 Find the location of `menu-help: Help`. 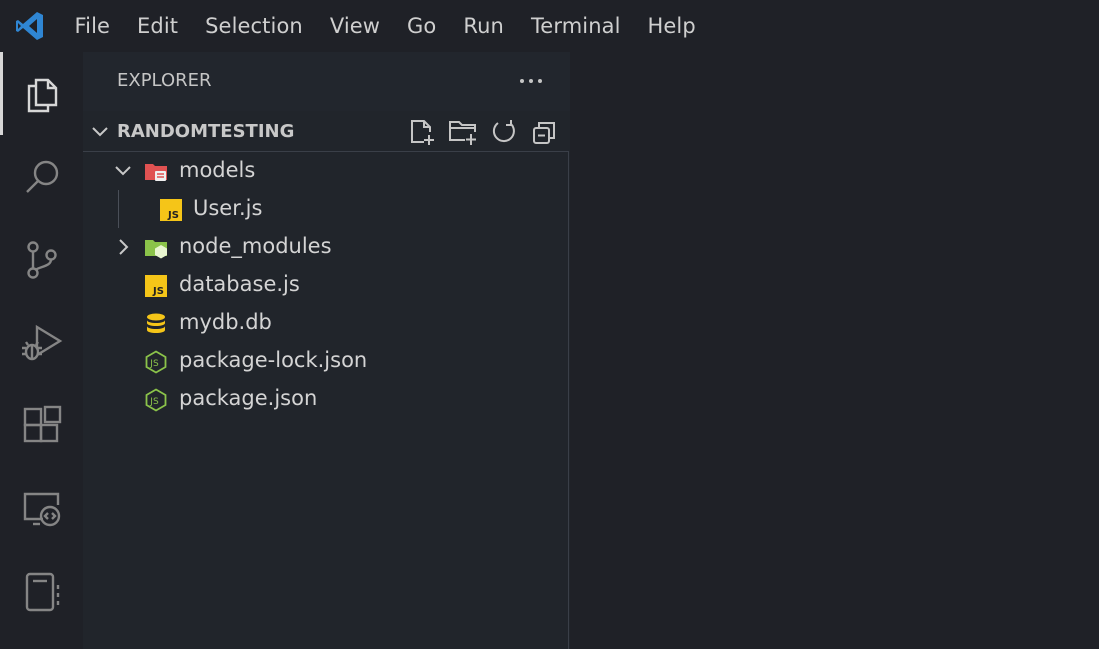

menu-help: Help is located at coordinates (671, 26).